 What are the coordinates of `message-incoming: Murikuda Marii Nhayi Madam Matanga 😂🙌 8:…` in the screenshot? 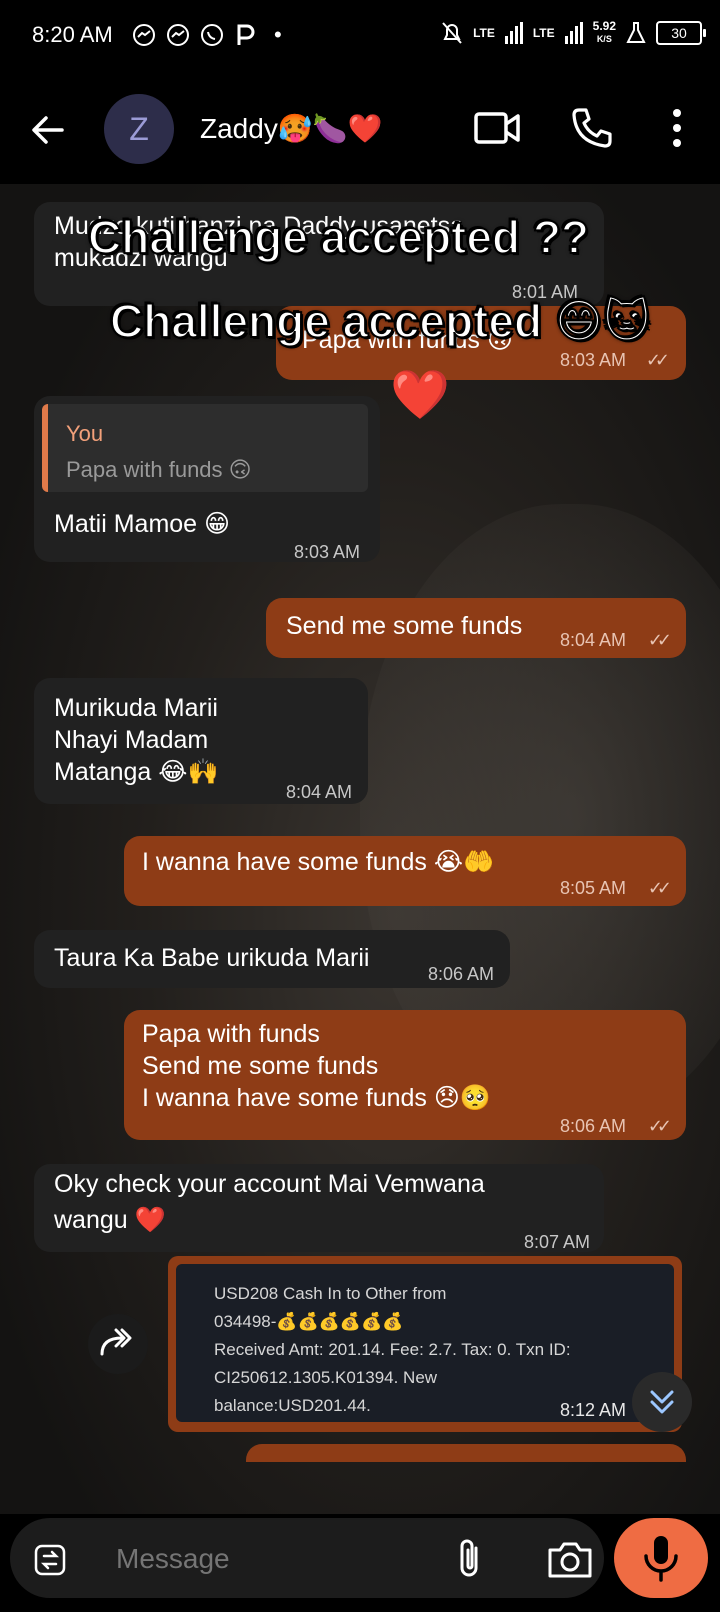 It's located at (201, 741).